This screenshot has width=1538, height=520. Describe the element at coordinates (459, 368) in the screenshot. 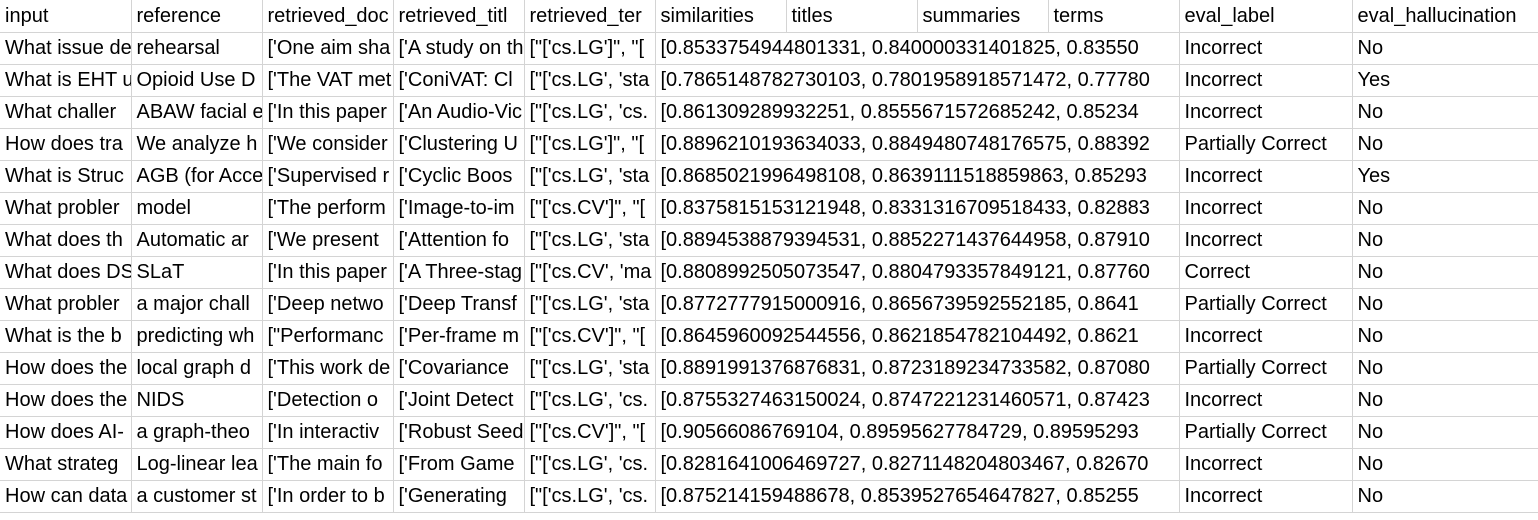

I see `cell-retrieved-titles: ['Covariance` at that location.